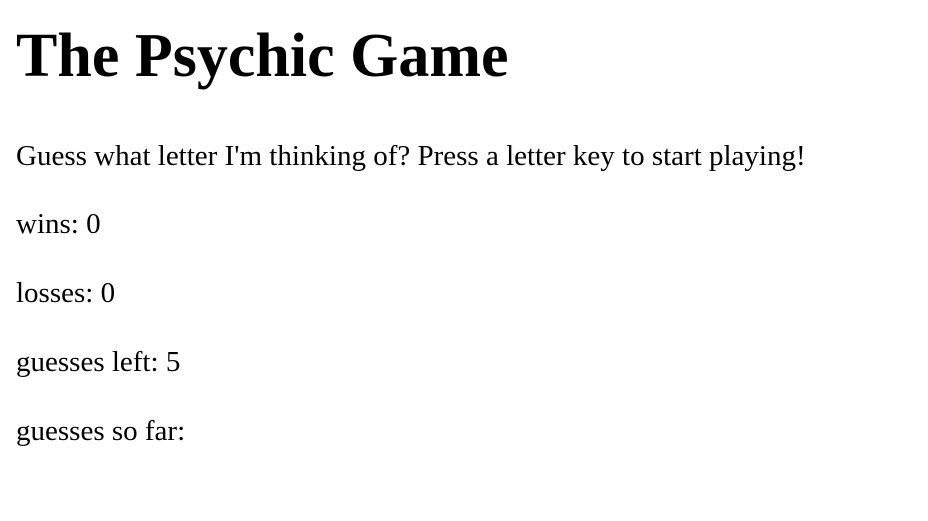  I want to click on wins-label: wins:, so click(51, 224).